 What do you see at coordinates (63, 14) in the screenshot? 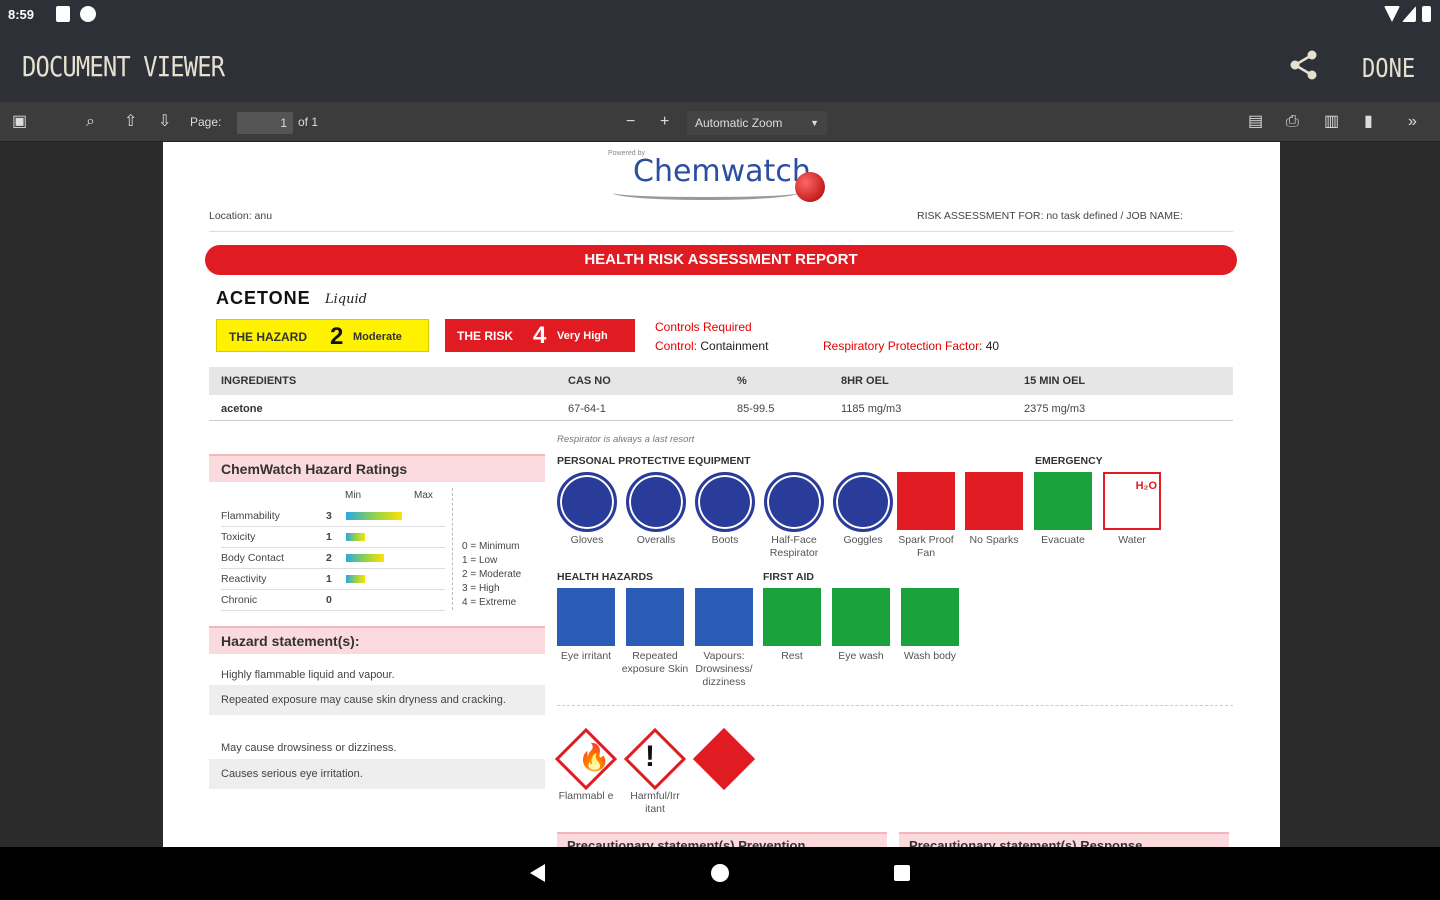
I see `notification-icon` at bounding box center [63, 14].